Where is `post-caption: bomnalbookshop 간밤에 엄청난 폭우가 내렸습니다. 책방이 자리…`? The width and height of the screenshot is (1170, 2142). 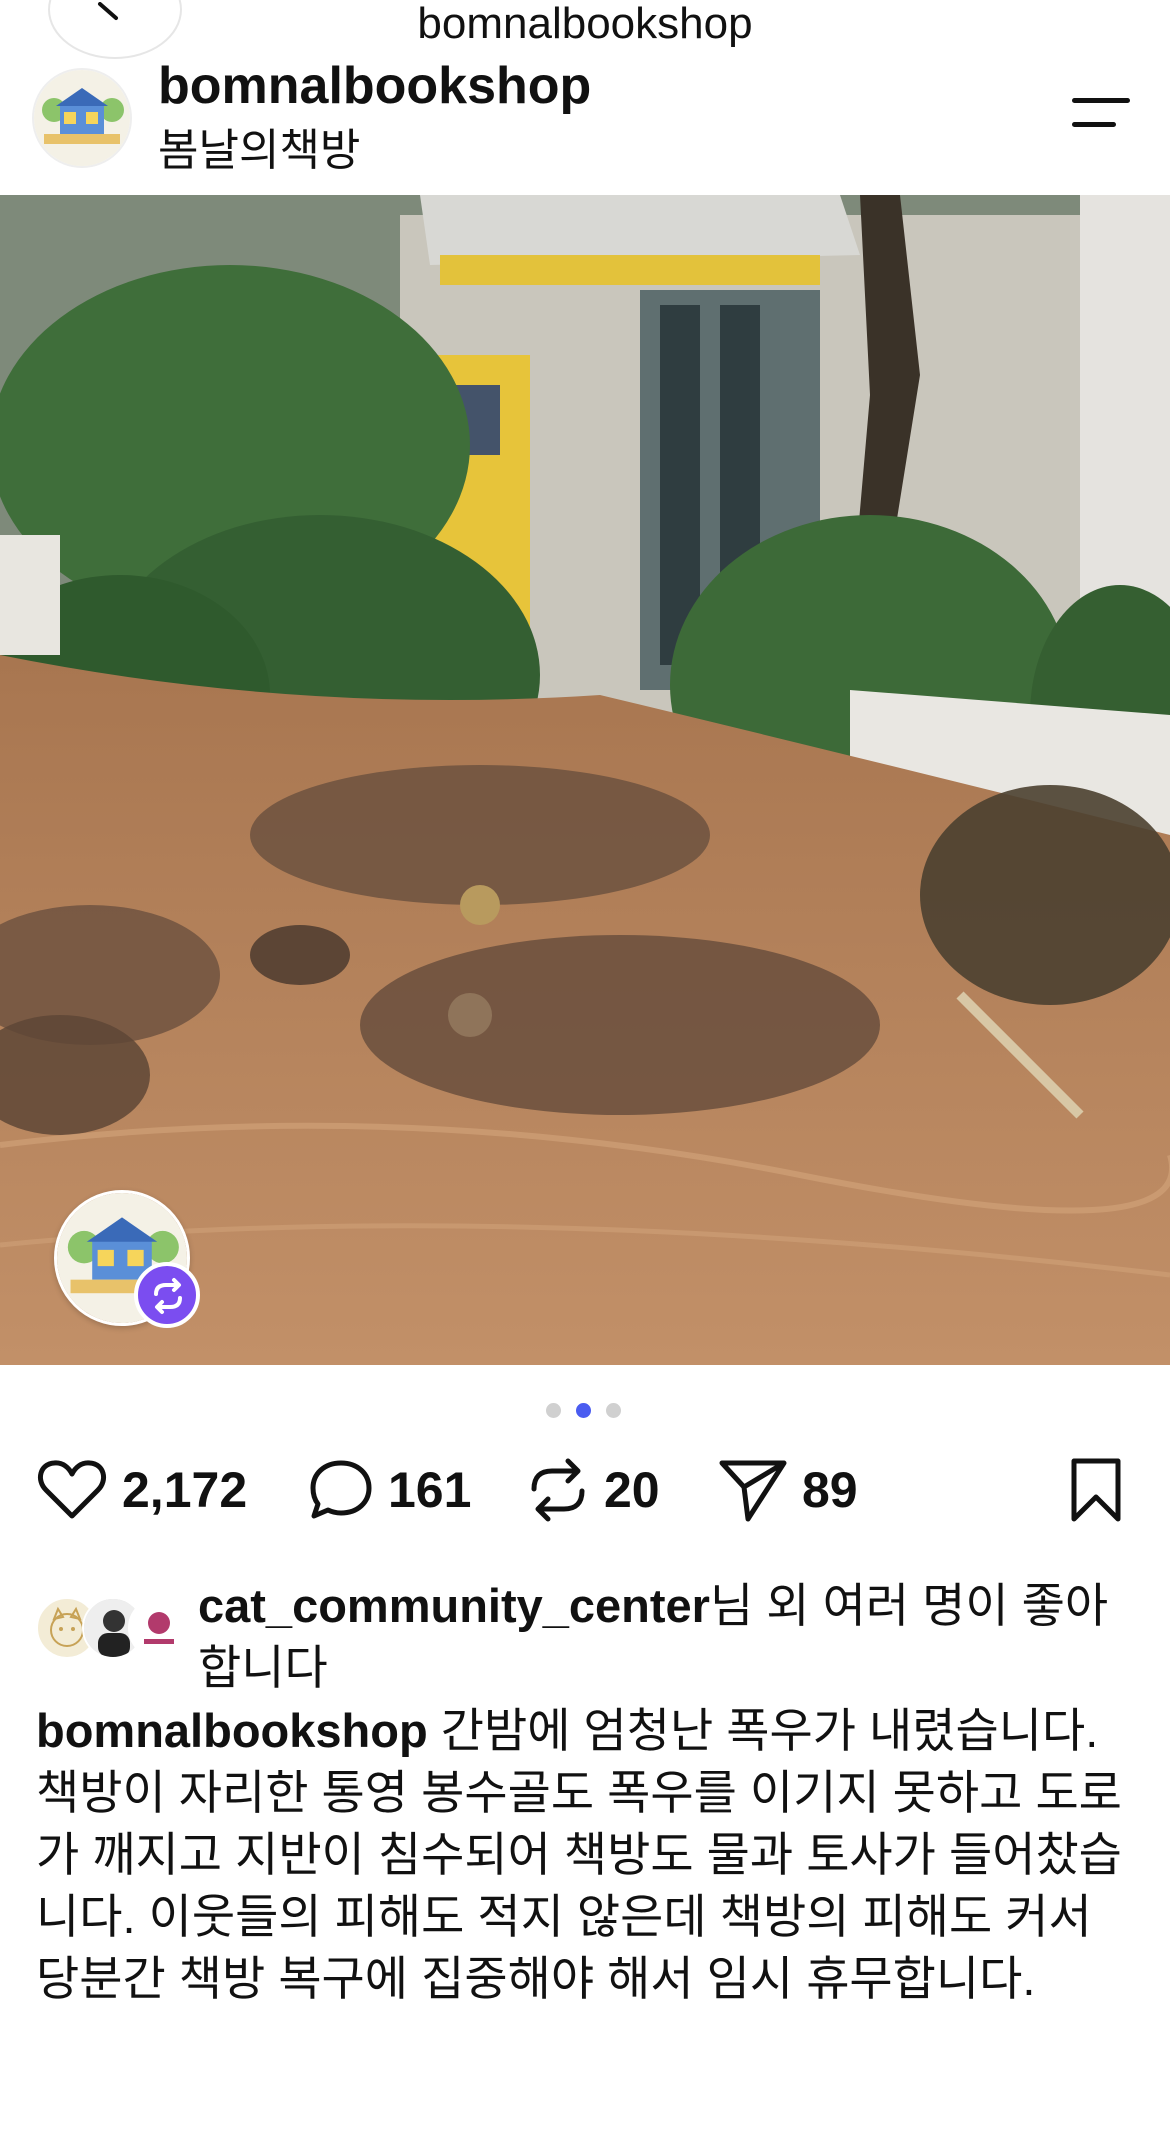 post-caption: bomnalbookshop 간밤에 엄청난 폭우가 내렸습니다. 책방이 자리… is located at coordinates (591, 1855).